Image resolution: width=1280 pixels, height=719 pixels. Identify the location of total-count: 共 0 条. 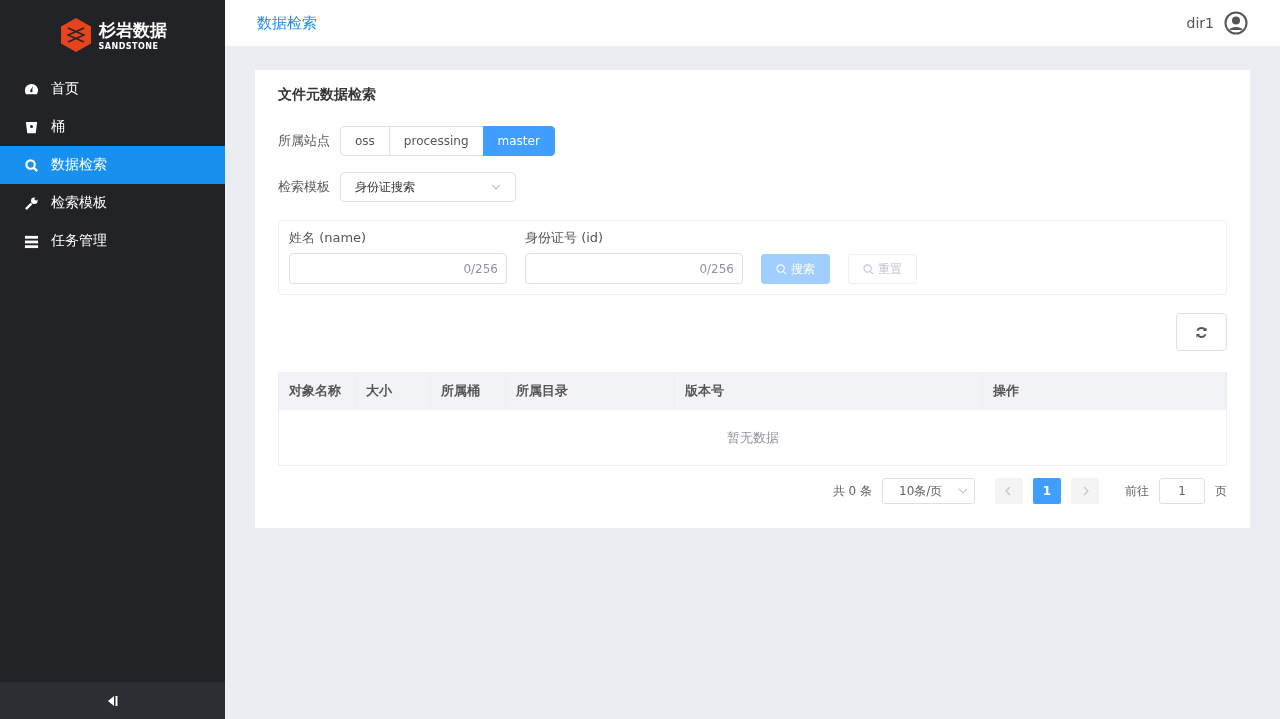
(852, 491).